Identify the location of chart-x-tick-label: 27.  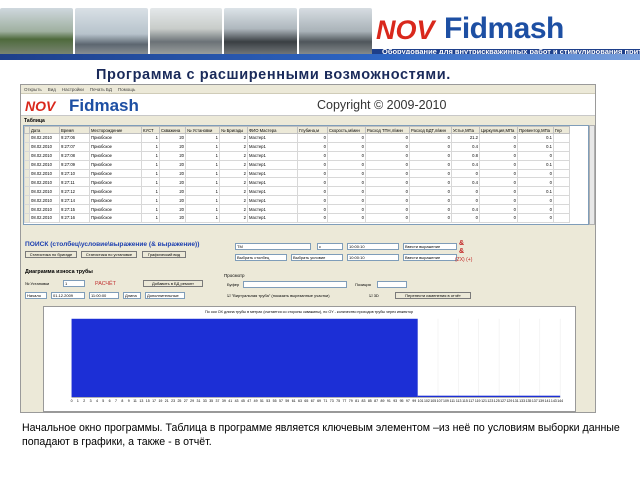
(186, 401).